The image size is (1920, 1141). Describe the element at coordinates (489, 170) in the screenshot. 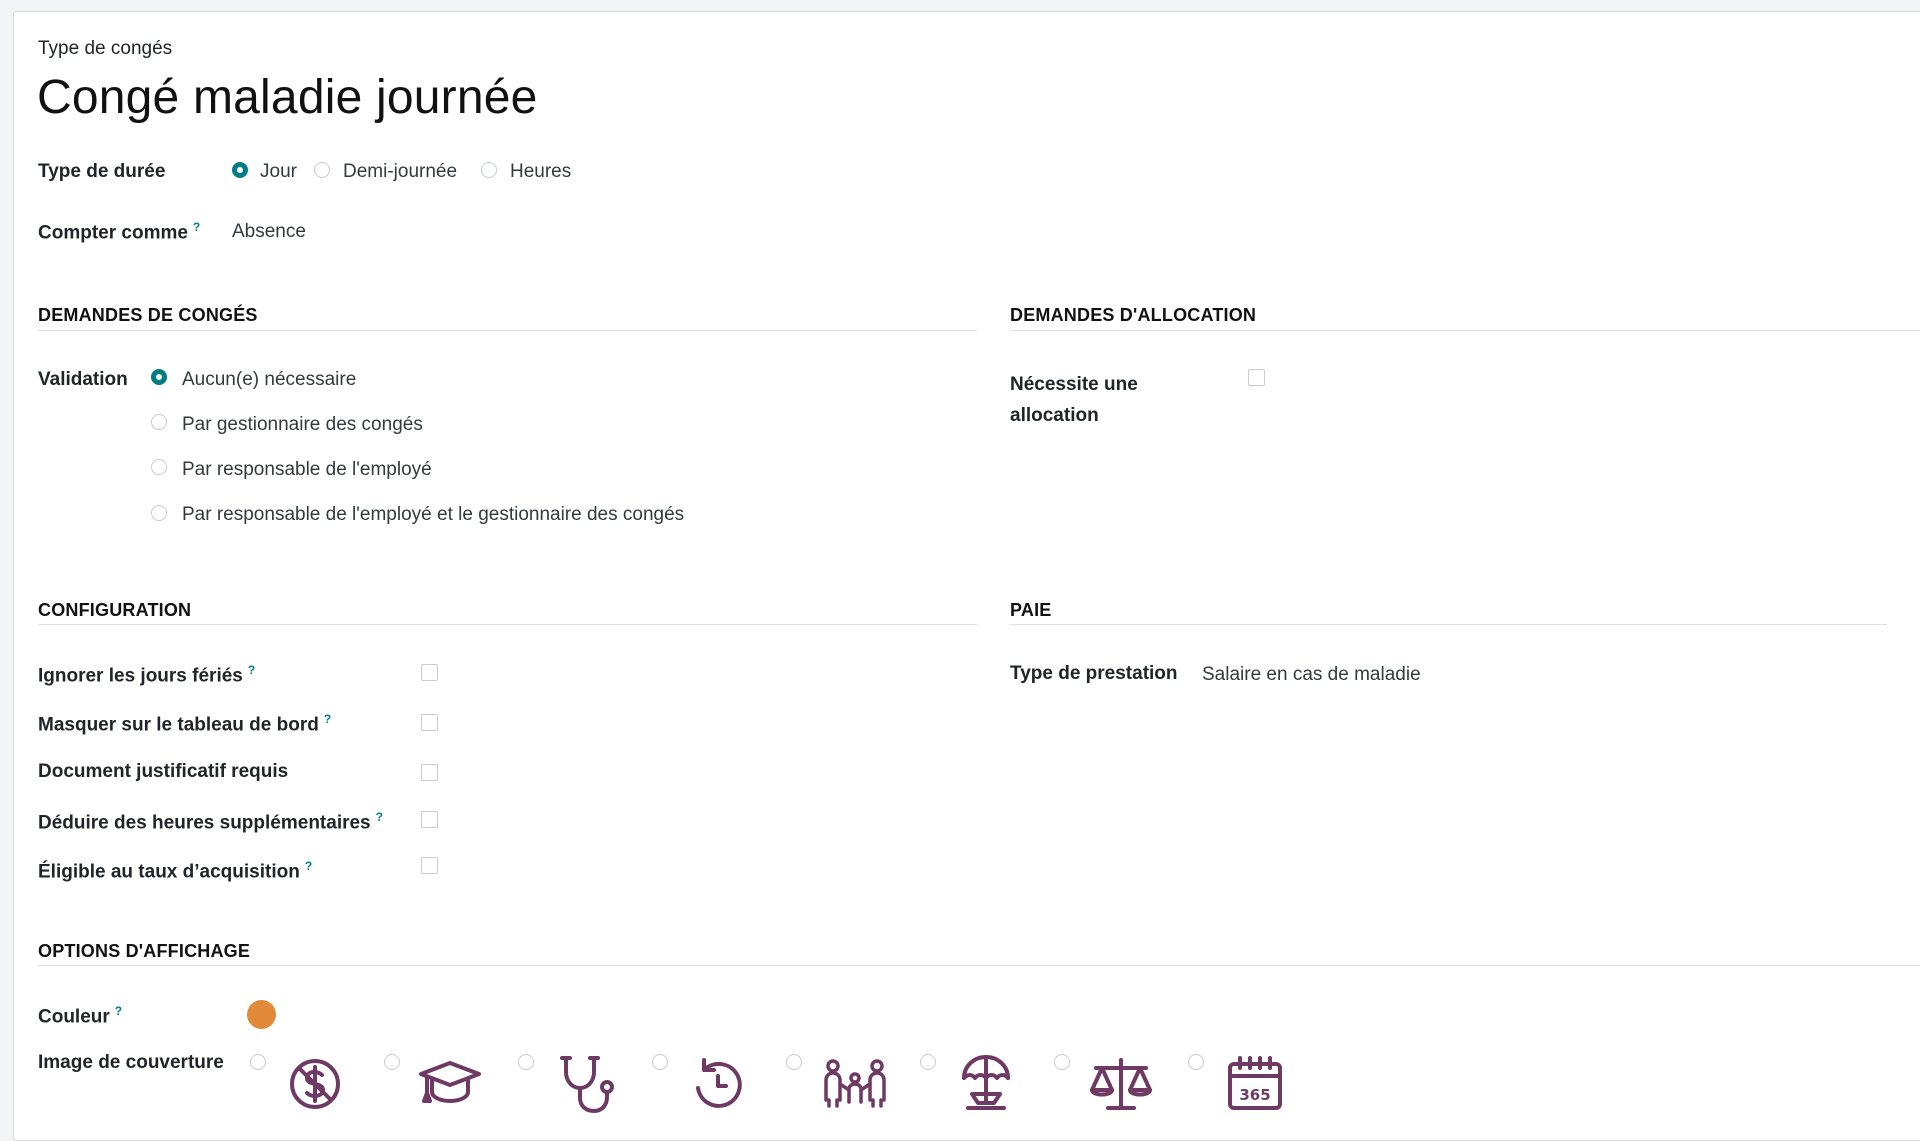

I see `radio-duration-hours` at that location.